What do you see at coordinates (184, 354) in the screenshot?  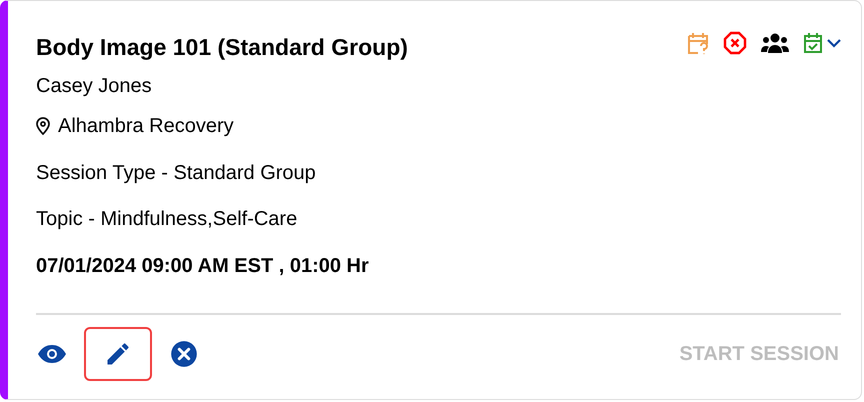 I see `close-circle-icon` at bounding box center [184, 354].